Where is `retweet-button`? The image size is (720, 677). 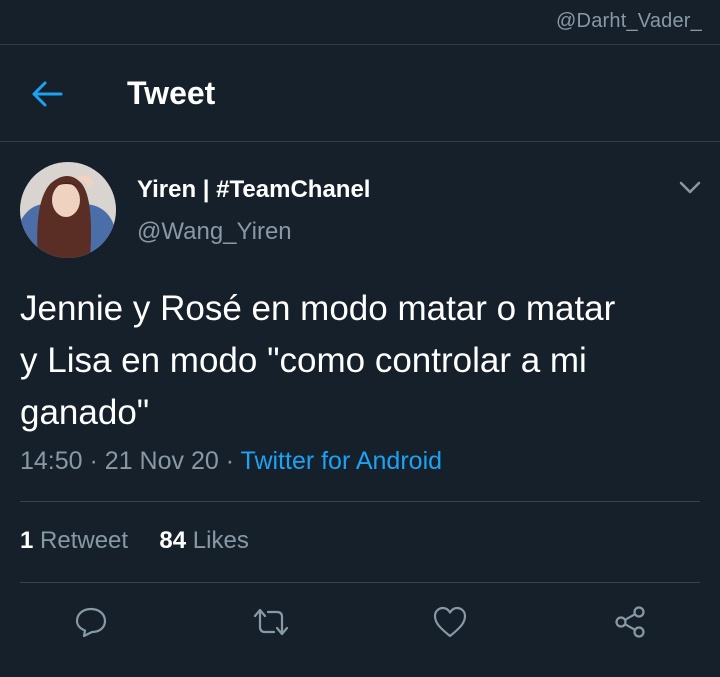 retweet-button is located at coordinates (271, 622).